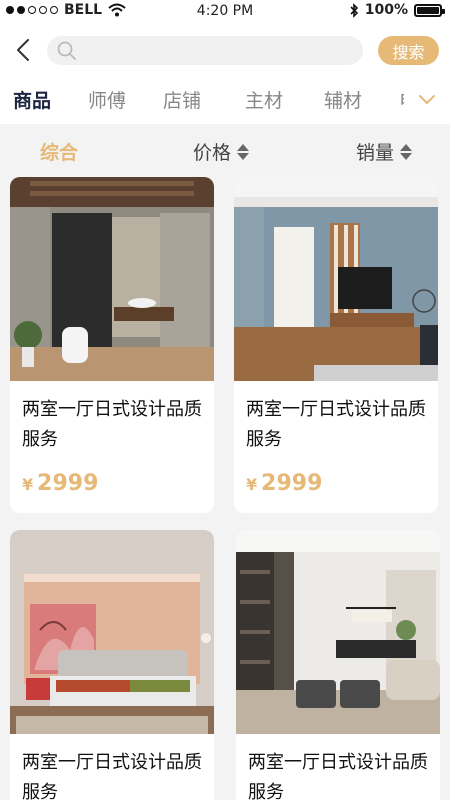 Image resolution: width=450 pixels, height=800 pixels. Describe the element at coordinates (215, 50) in the screenshot. I see `search-input` at that location.